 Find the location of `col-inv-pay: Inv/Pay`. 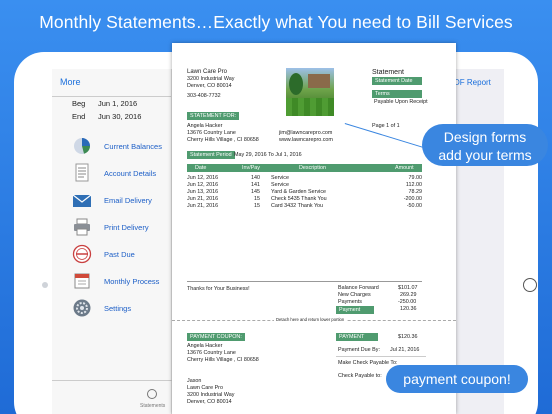

col-inv-pay: Inv/Pay is located at coordinates (251, 168).